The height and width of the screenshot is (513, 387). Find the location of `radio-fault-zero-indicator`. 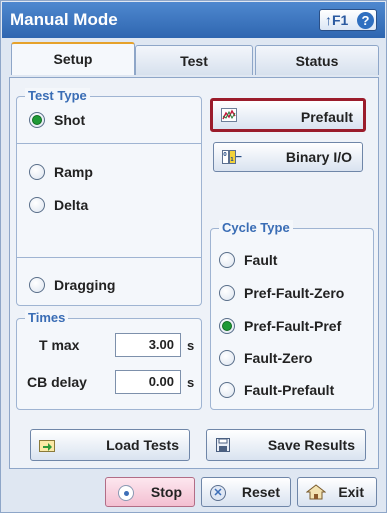

radio-fault-zero-indicator is located at coordinates (227, 358).